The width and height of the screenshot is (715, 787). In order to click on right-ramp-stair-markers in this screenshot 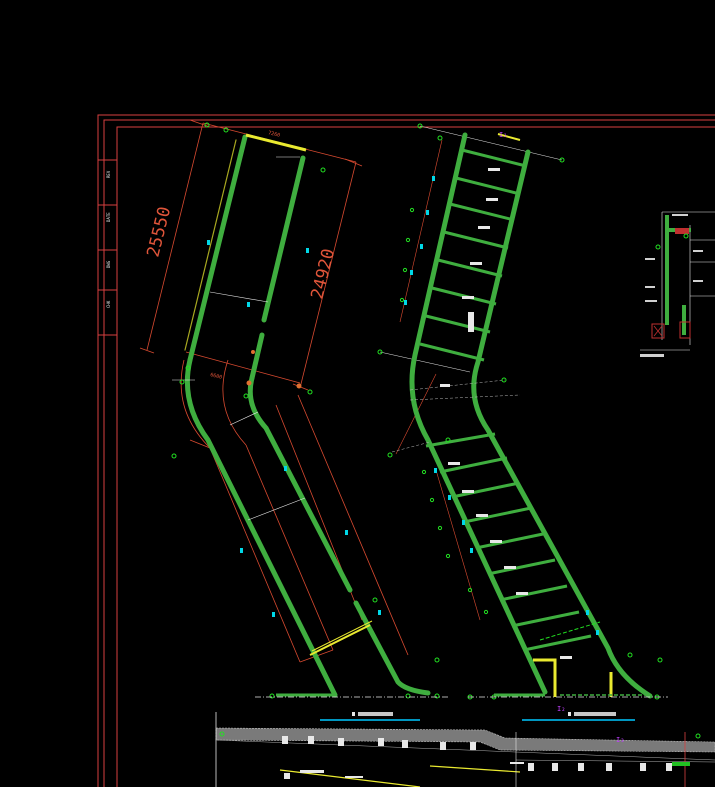, I will do `click(555, 415)`.